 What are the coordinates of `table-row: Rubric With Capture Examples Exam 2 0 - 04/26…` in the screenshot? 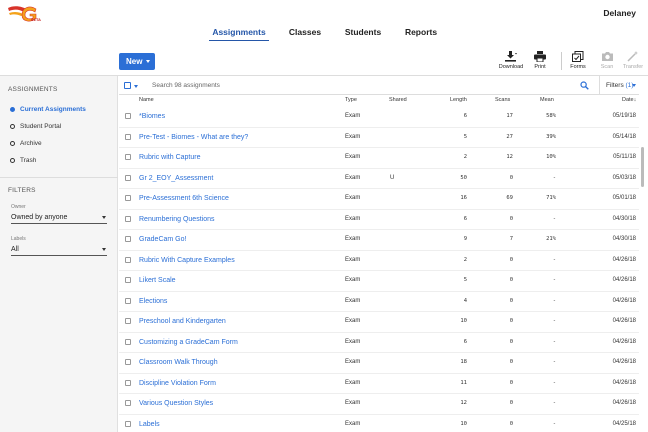 It's located at (379, 261).